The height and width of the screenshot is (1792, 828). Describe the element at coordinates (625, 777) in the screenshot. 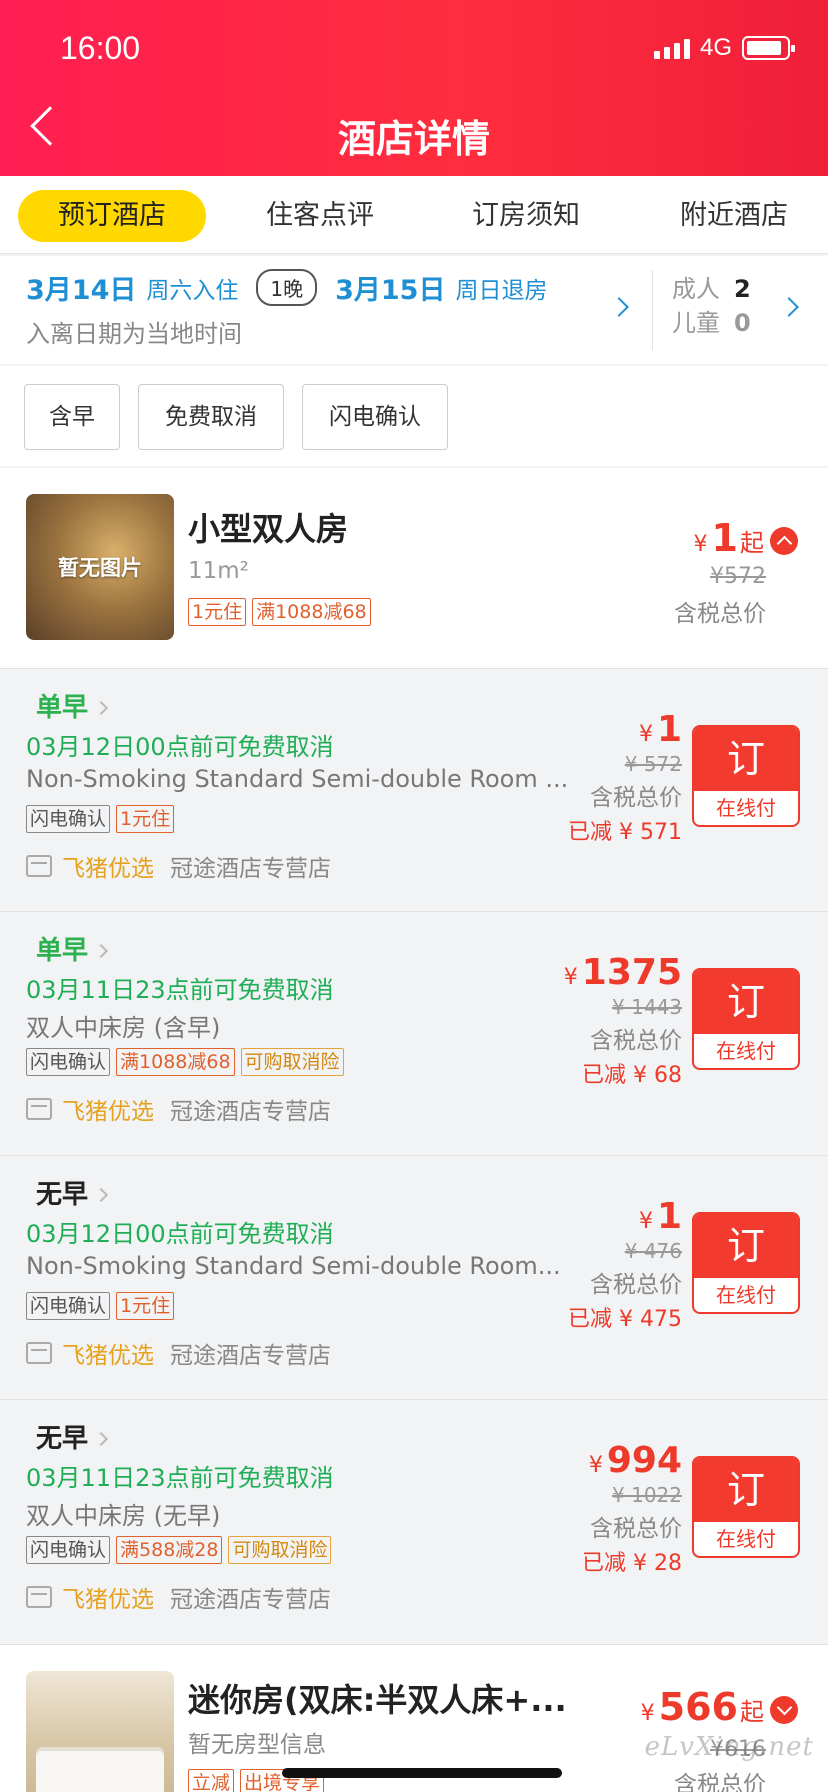

I see `rate-price: ¥1 ¥ 572 含税总价 已减 ¥ 571` at that location.